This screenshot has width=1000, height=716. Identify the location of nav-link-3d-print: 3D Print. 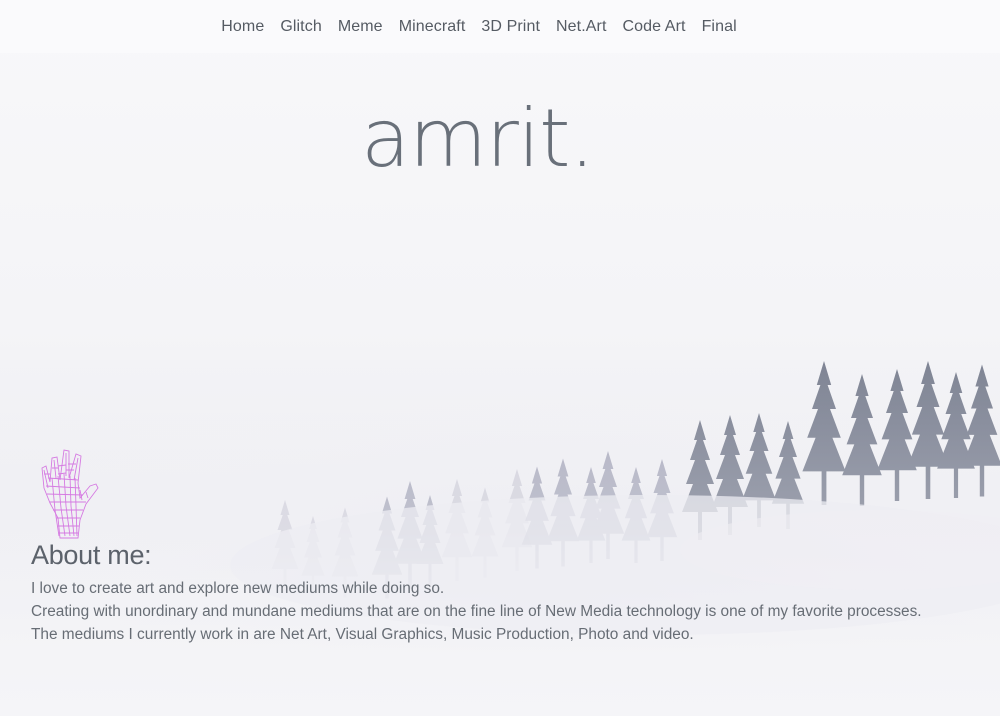
(510, 26).